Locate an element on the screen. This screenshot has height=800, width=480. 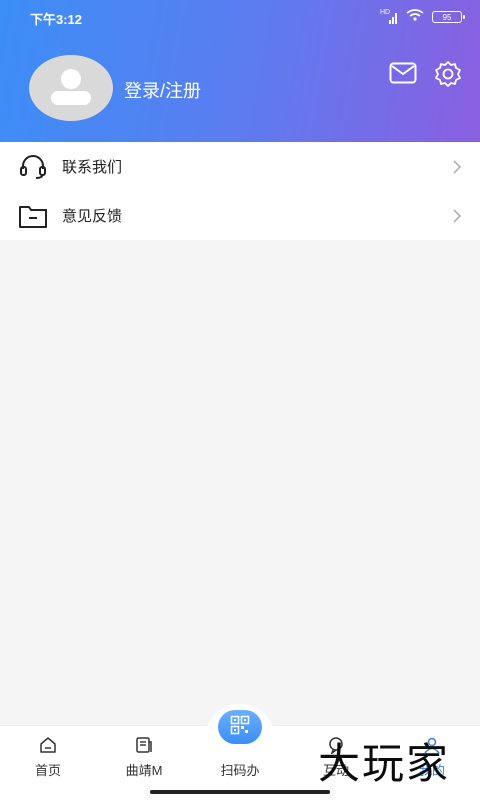
home-icon is located at coordinates (48, 745).